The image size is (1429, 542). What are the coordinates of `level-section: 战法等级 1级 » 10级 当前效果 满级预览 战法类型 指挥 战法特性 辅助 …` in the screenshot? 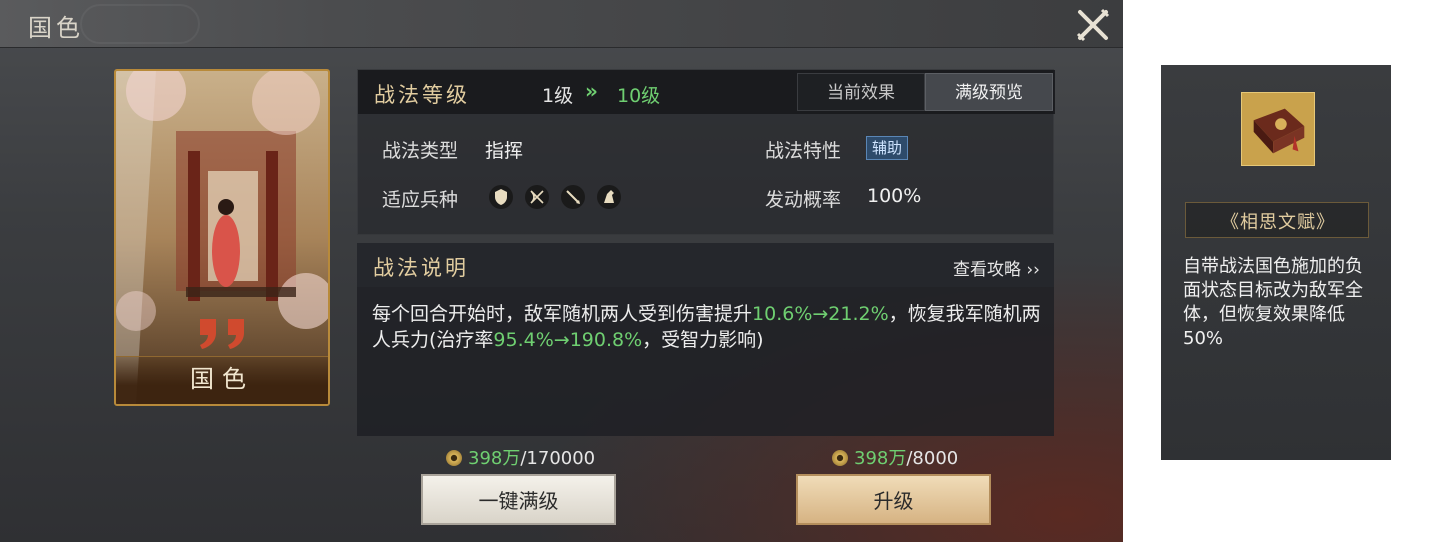 It's located at (706, 152).